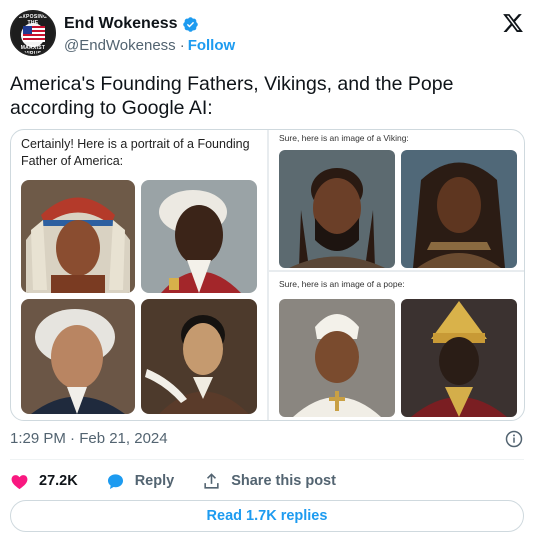  I want to click on author-display-name: End Wokeness, so click(121, 24).